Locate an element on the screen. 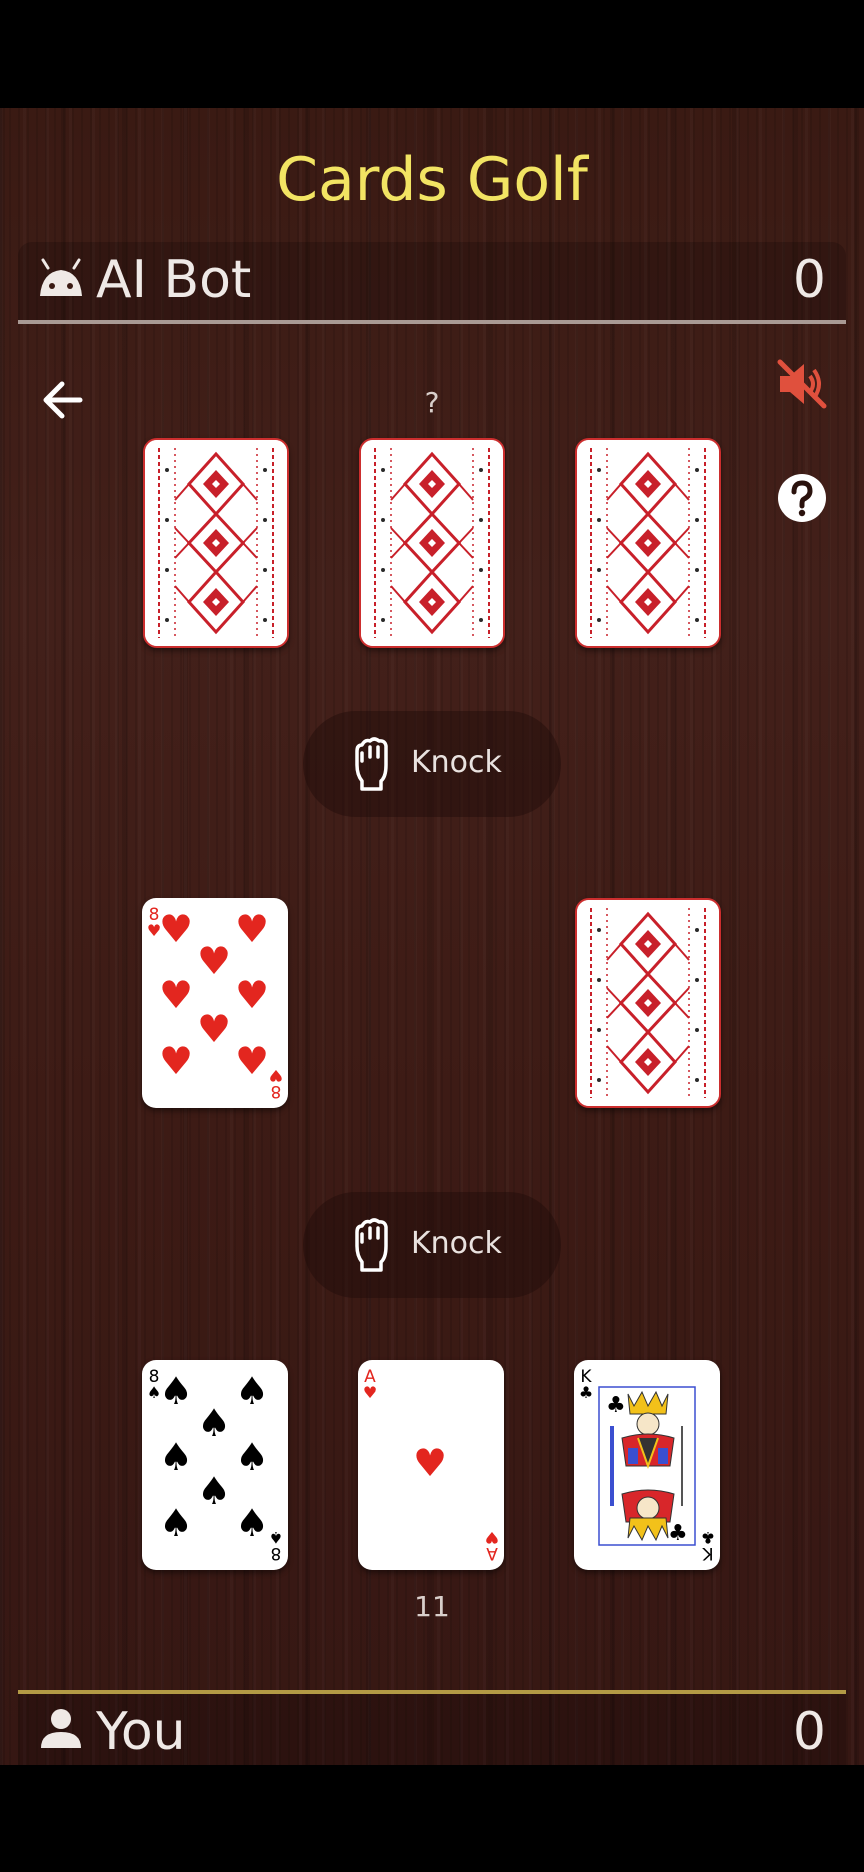 The width and height of the screenshot is (864, 1872). knock-button-opponent: Knock is located at coordinates (432, 764).